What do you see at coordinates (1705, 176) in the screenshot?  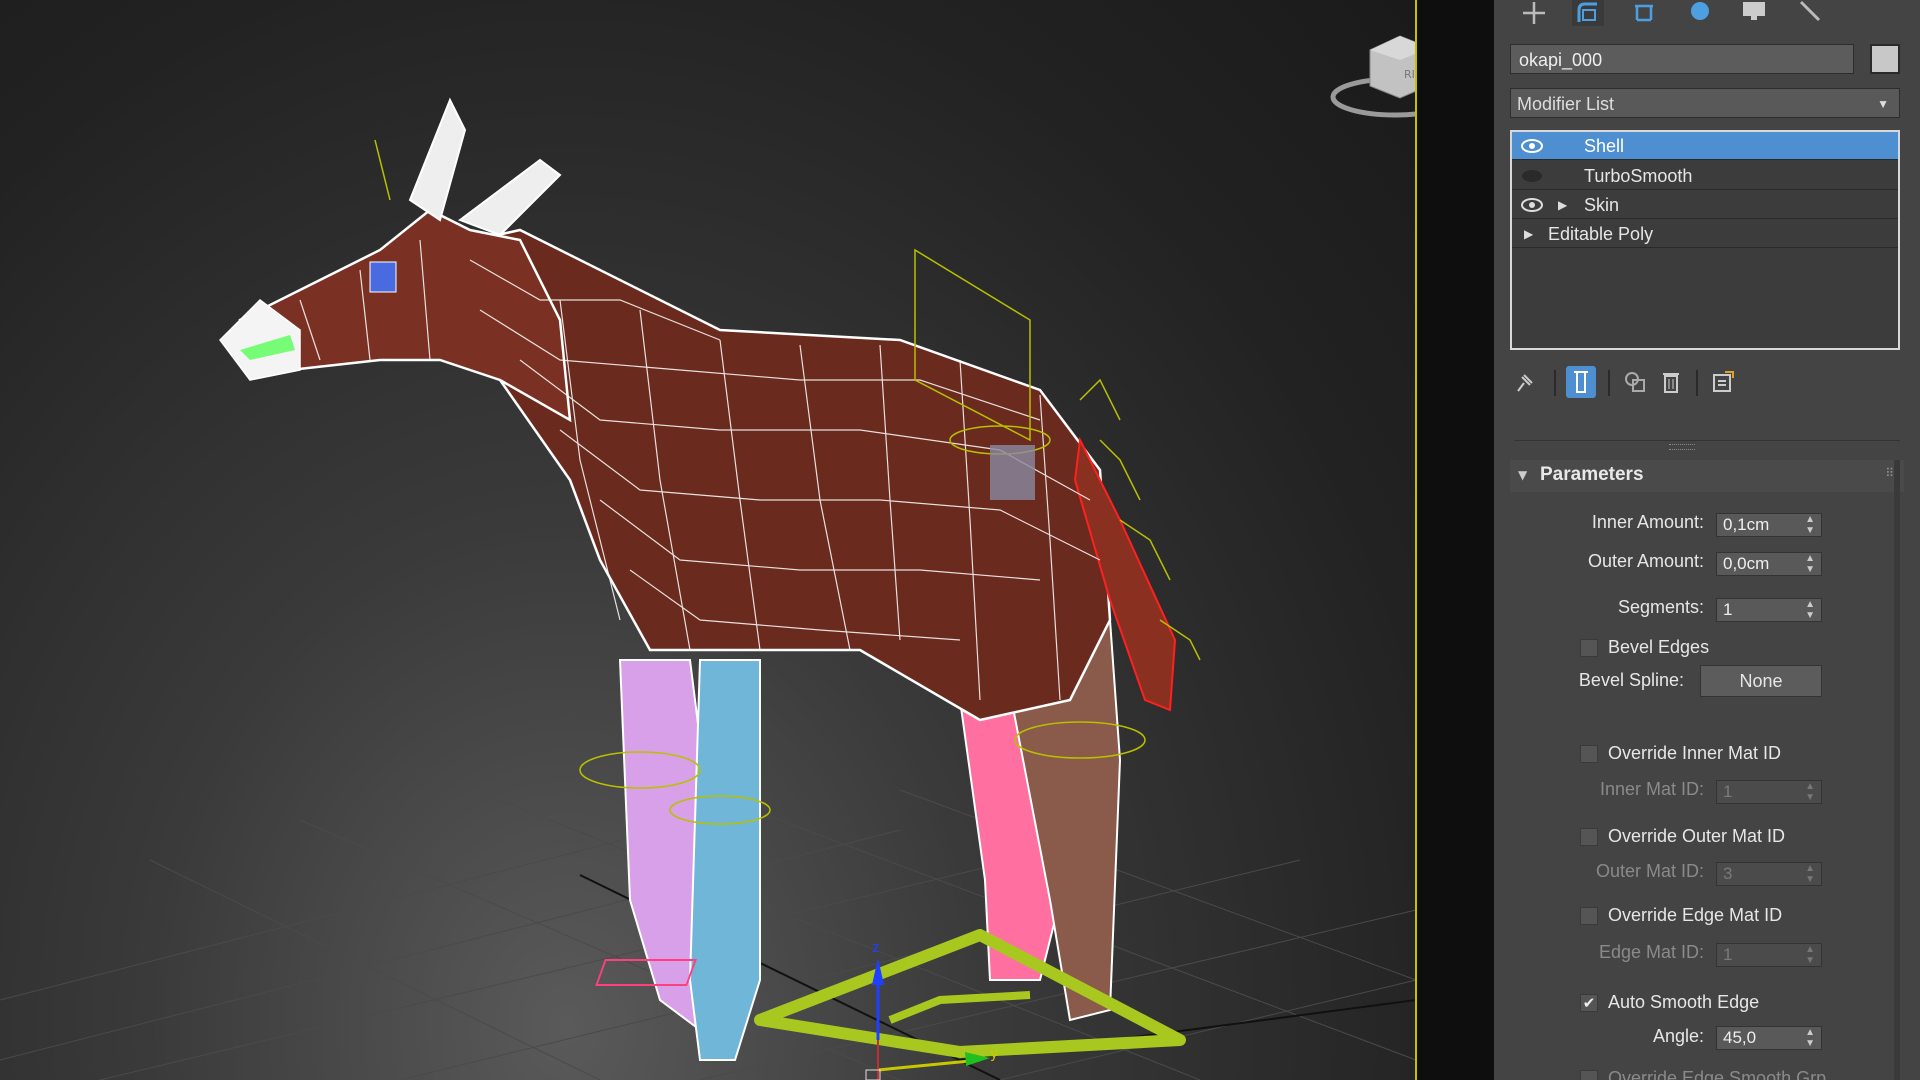 I see `stack-item-turbosmooth: TurboSmooth` at bounding box center [1705, 176].